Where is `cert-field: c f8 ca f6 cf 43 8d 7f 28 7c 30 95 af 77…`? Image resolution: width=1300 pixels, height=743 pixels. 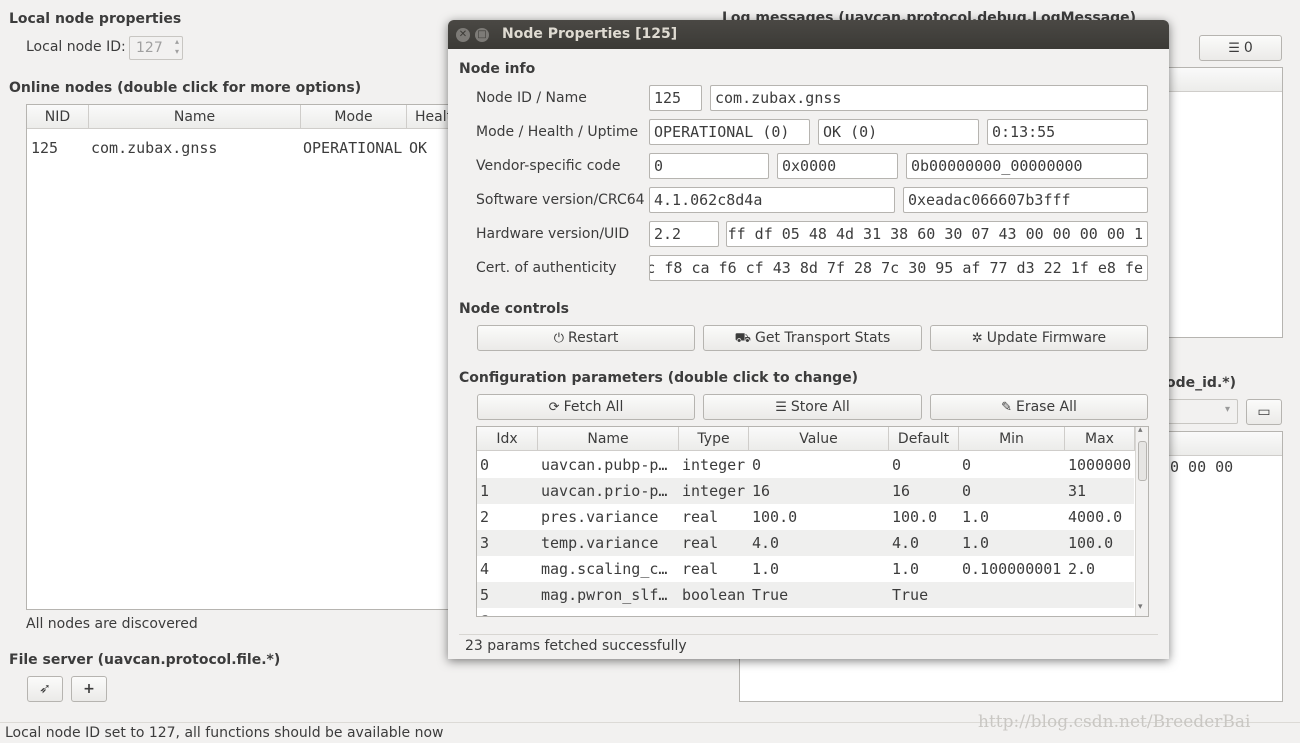 cert-field: c f8 ca f6 cf 43 8d 7f 28 7c 30 95 af 77… is located at coordinates (898, 268).